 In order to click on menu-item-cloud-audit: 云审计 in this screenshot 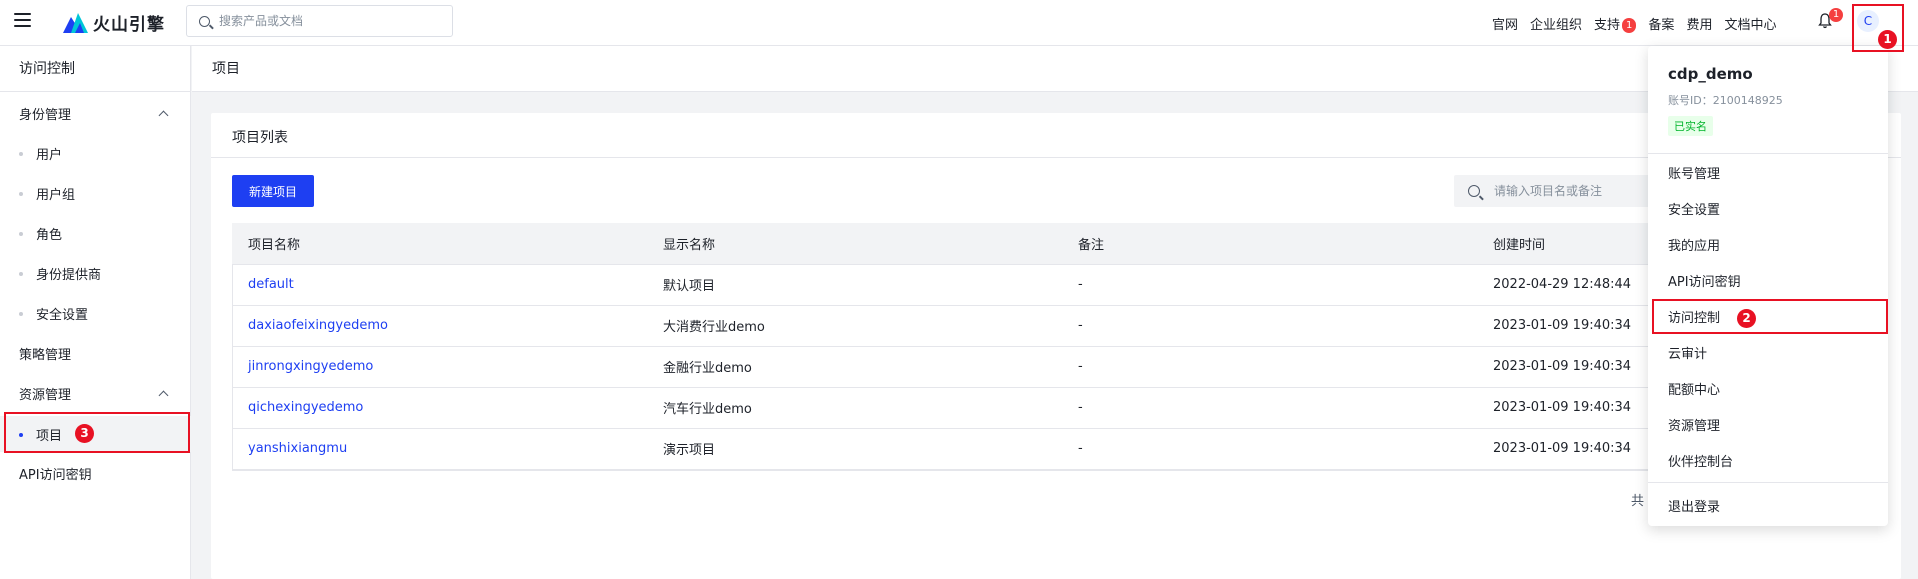, I will do `click(1687, 352)`.